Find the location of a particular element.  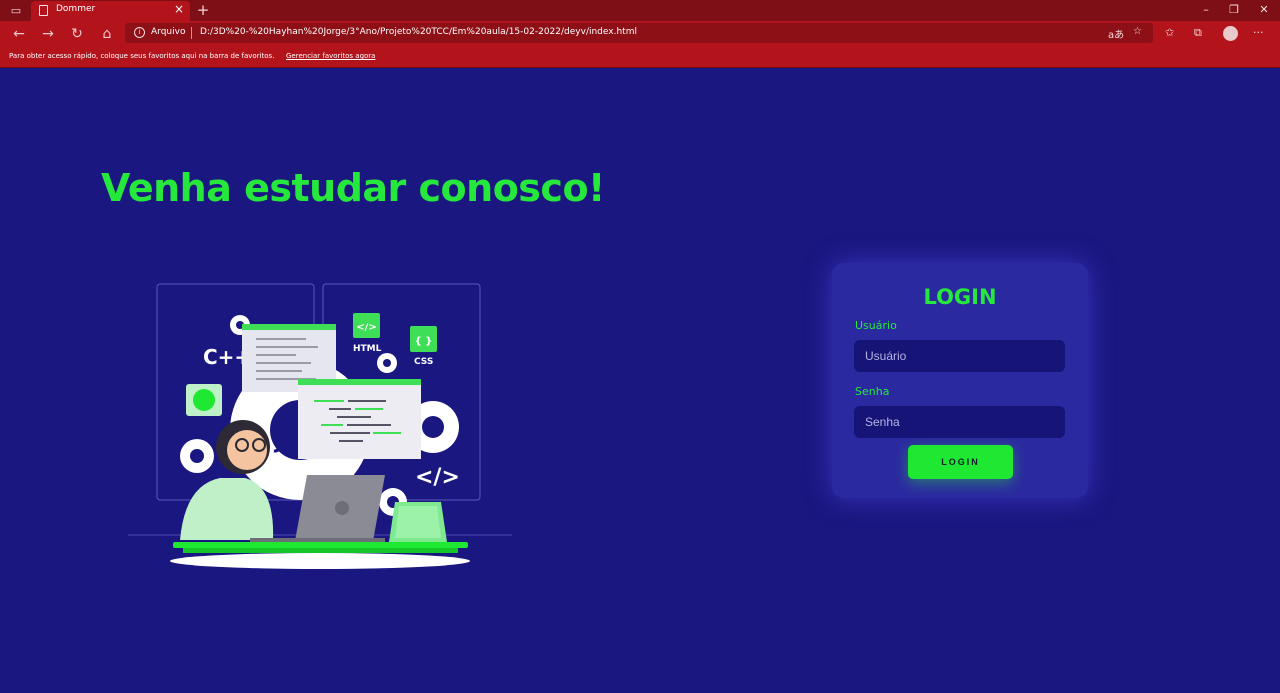

more-menu-icon: ··· is located at coordinates (1258, 32).